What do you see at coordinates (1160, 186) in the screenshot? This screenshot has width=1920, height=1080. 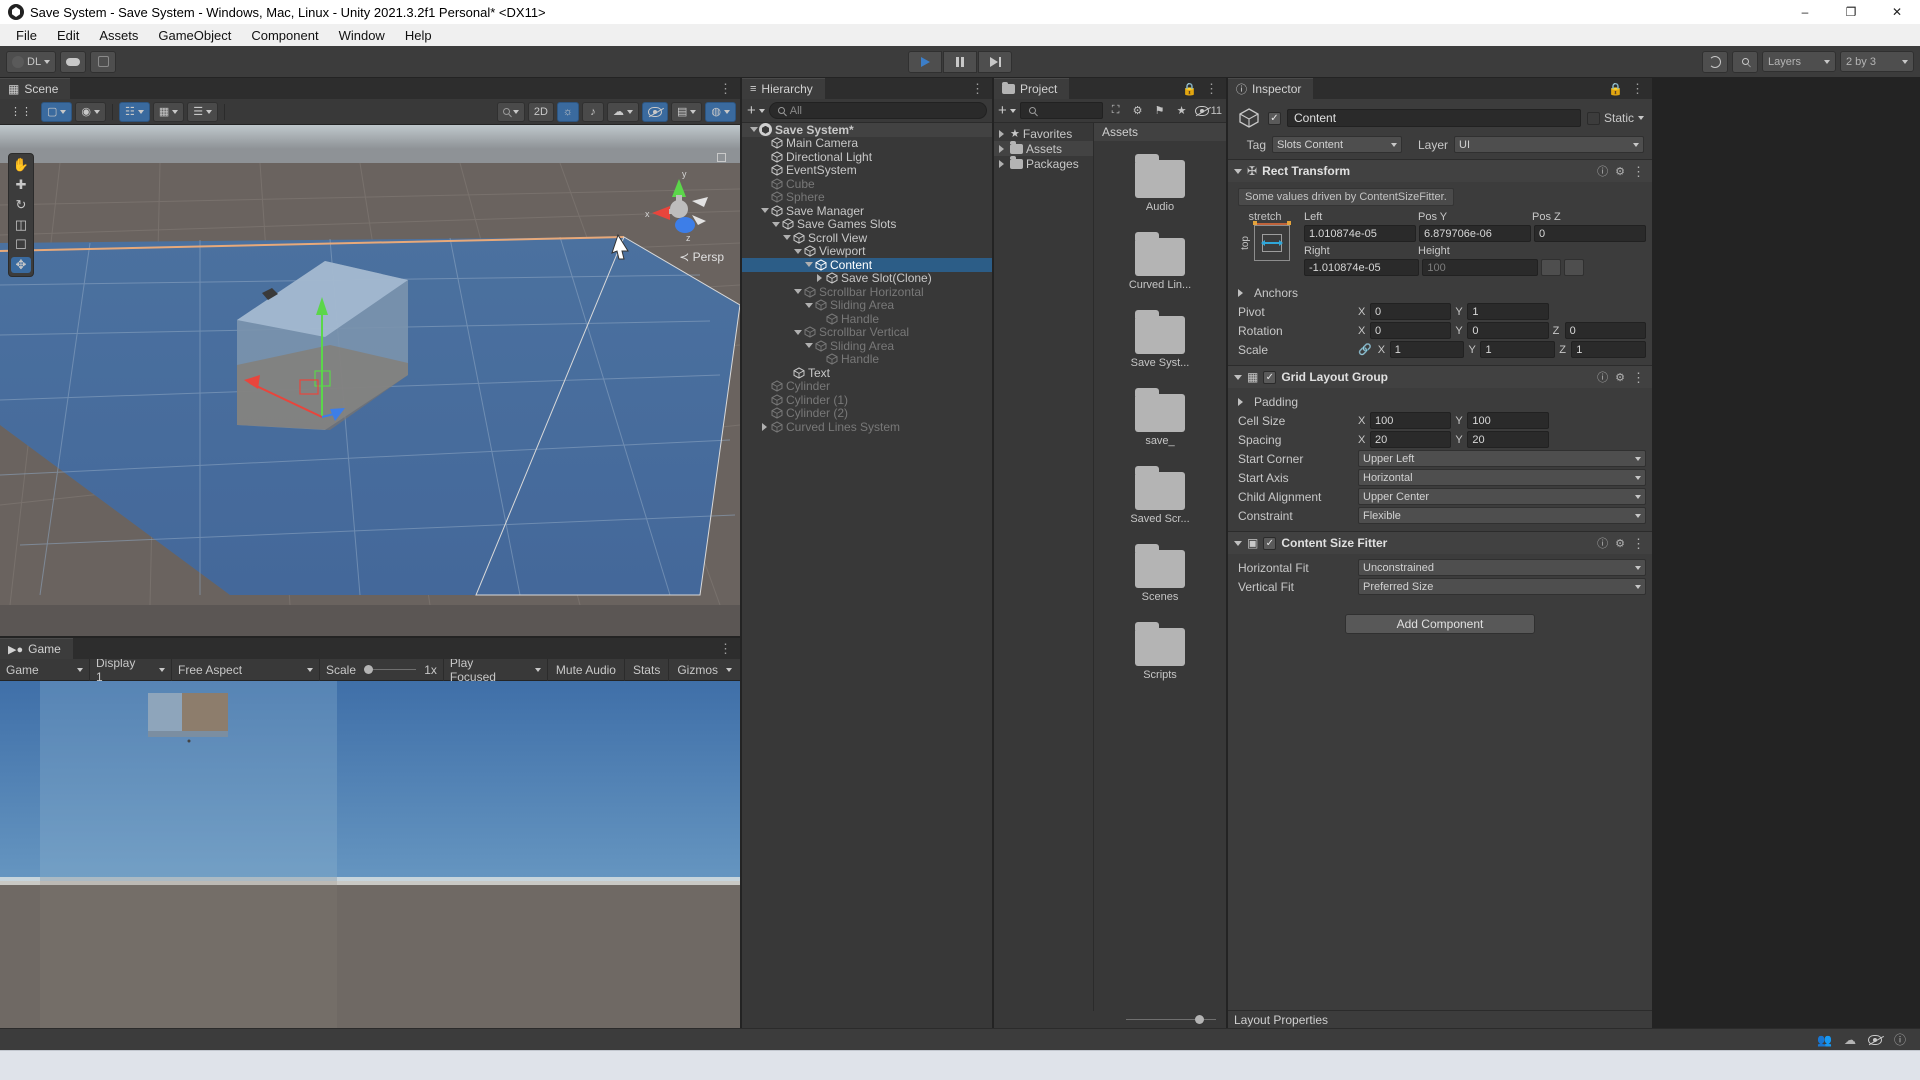 I see `project-asset-item: Audio` at bounding box center [1160, 186].